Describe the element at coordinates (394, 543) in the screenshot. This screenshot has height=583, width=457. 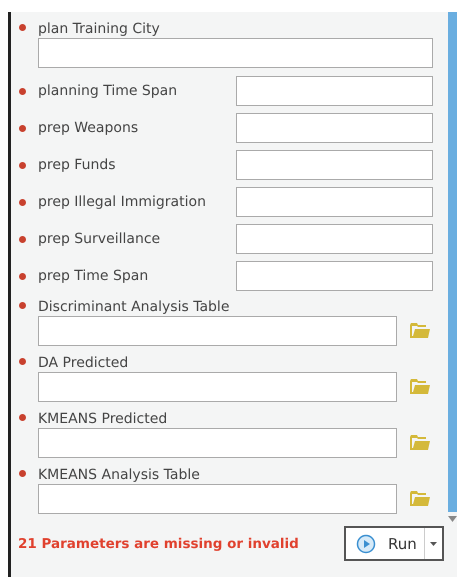
I see `run-button: Run` at that location.